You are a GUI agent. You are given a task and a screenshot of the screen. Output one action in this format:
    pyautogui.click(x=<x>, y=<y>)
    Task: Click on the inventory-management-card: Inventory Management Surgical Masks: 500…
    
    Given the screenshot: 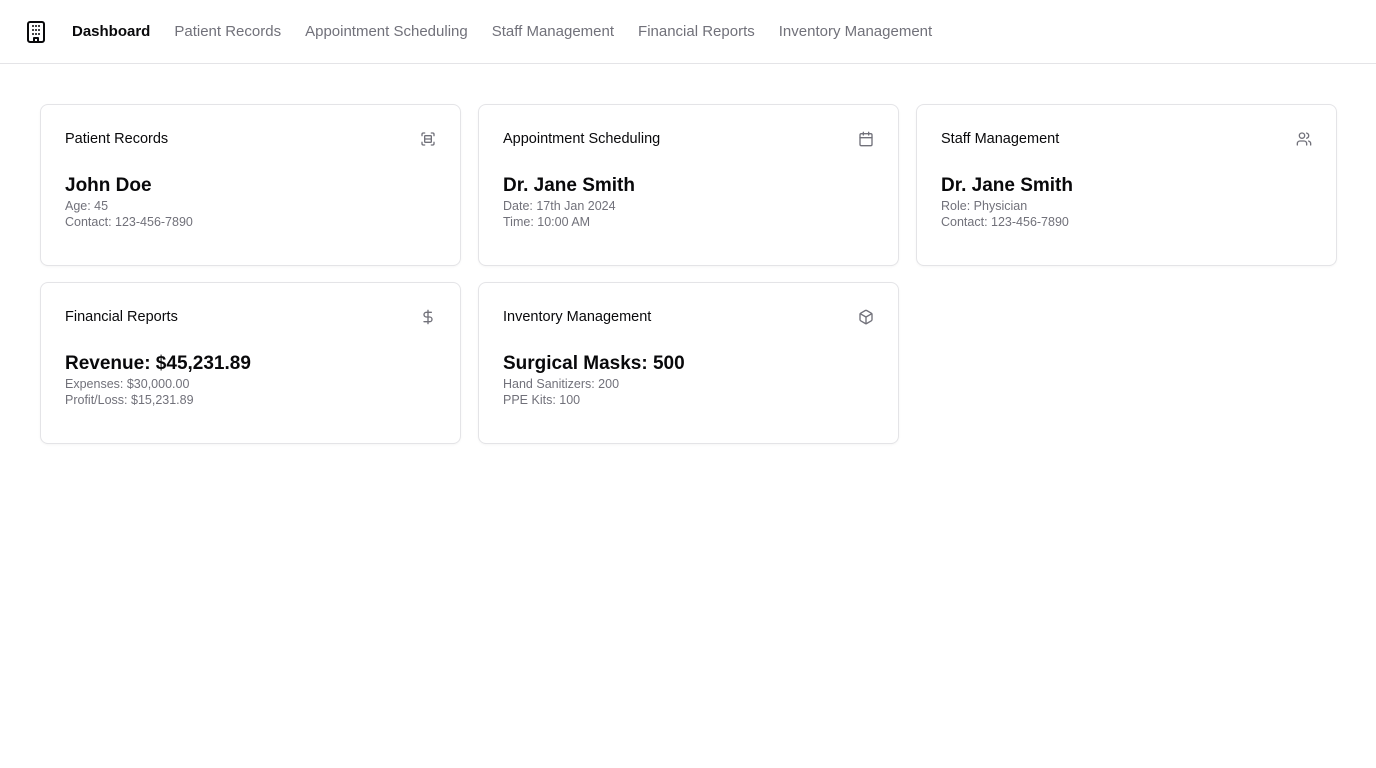 What is the action you would take?
    pyautogui.click(x=688, y=363)
    